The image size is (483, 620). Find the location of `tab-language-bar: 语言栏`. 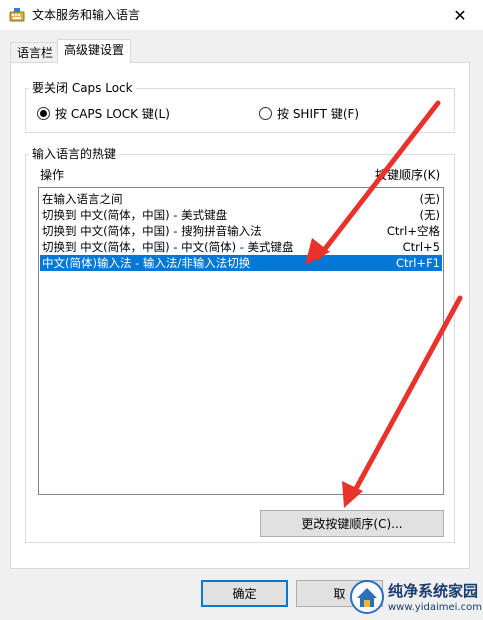

tab-language-bar: 语言栏 is located at coordinates (35, 52).